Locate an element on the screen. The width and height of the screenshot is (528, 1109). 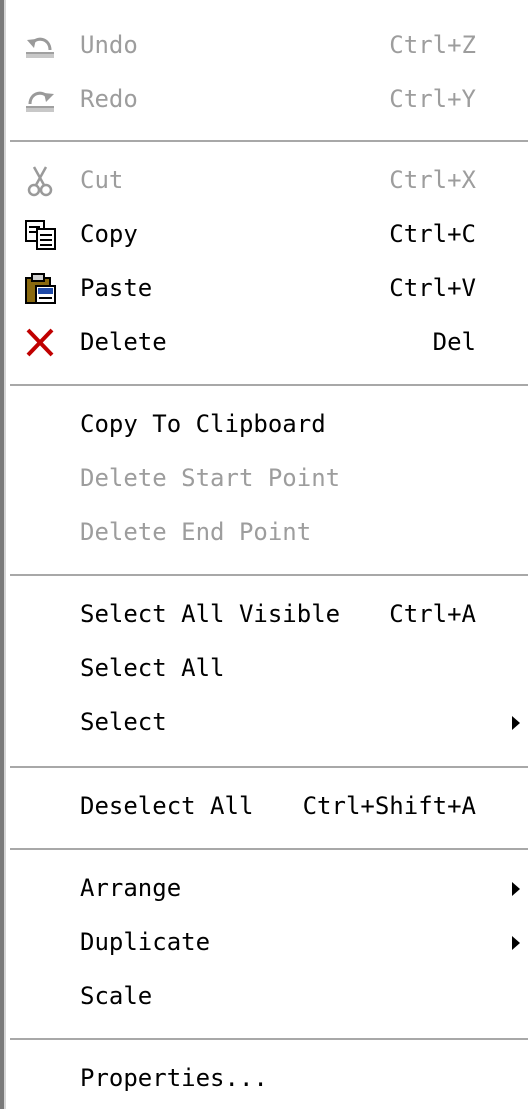
menu-item-label: Redo is located at coordinates (109, 99).